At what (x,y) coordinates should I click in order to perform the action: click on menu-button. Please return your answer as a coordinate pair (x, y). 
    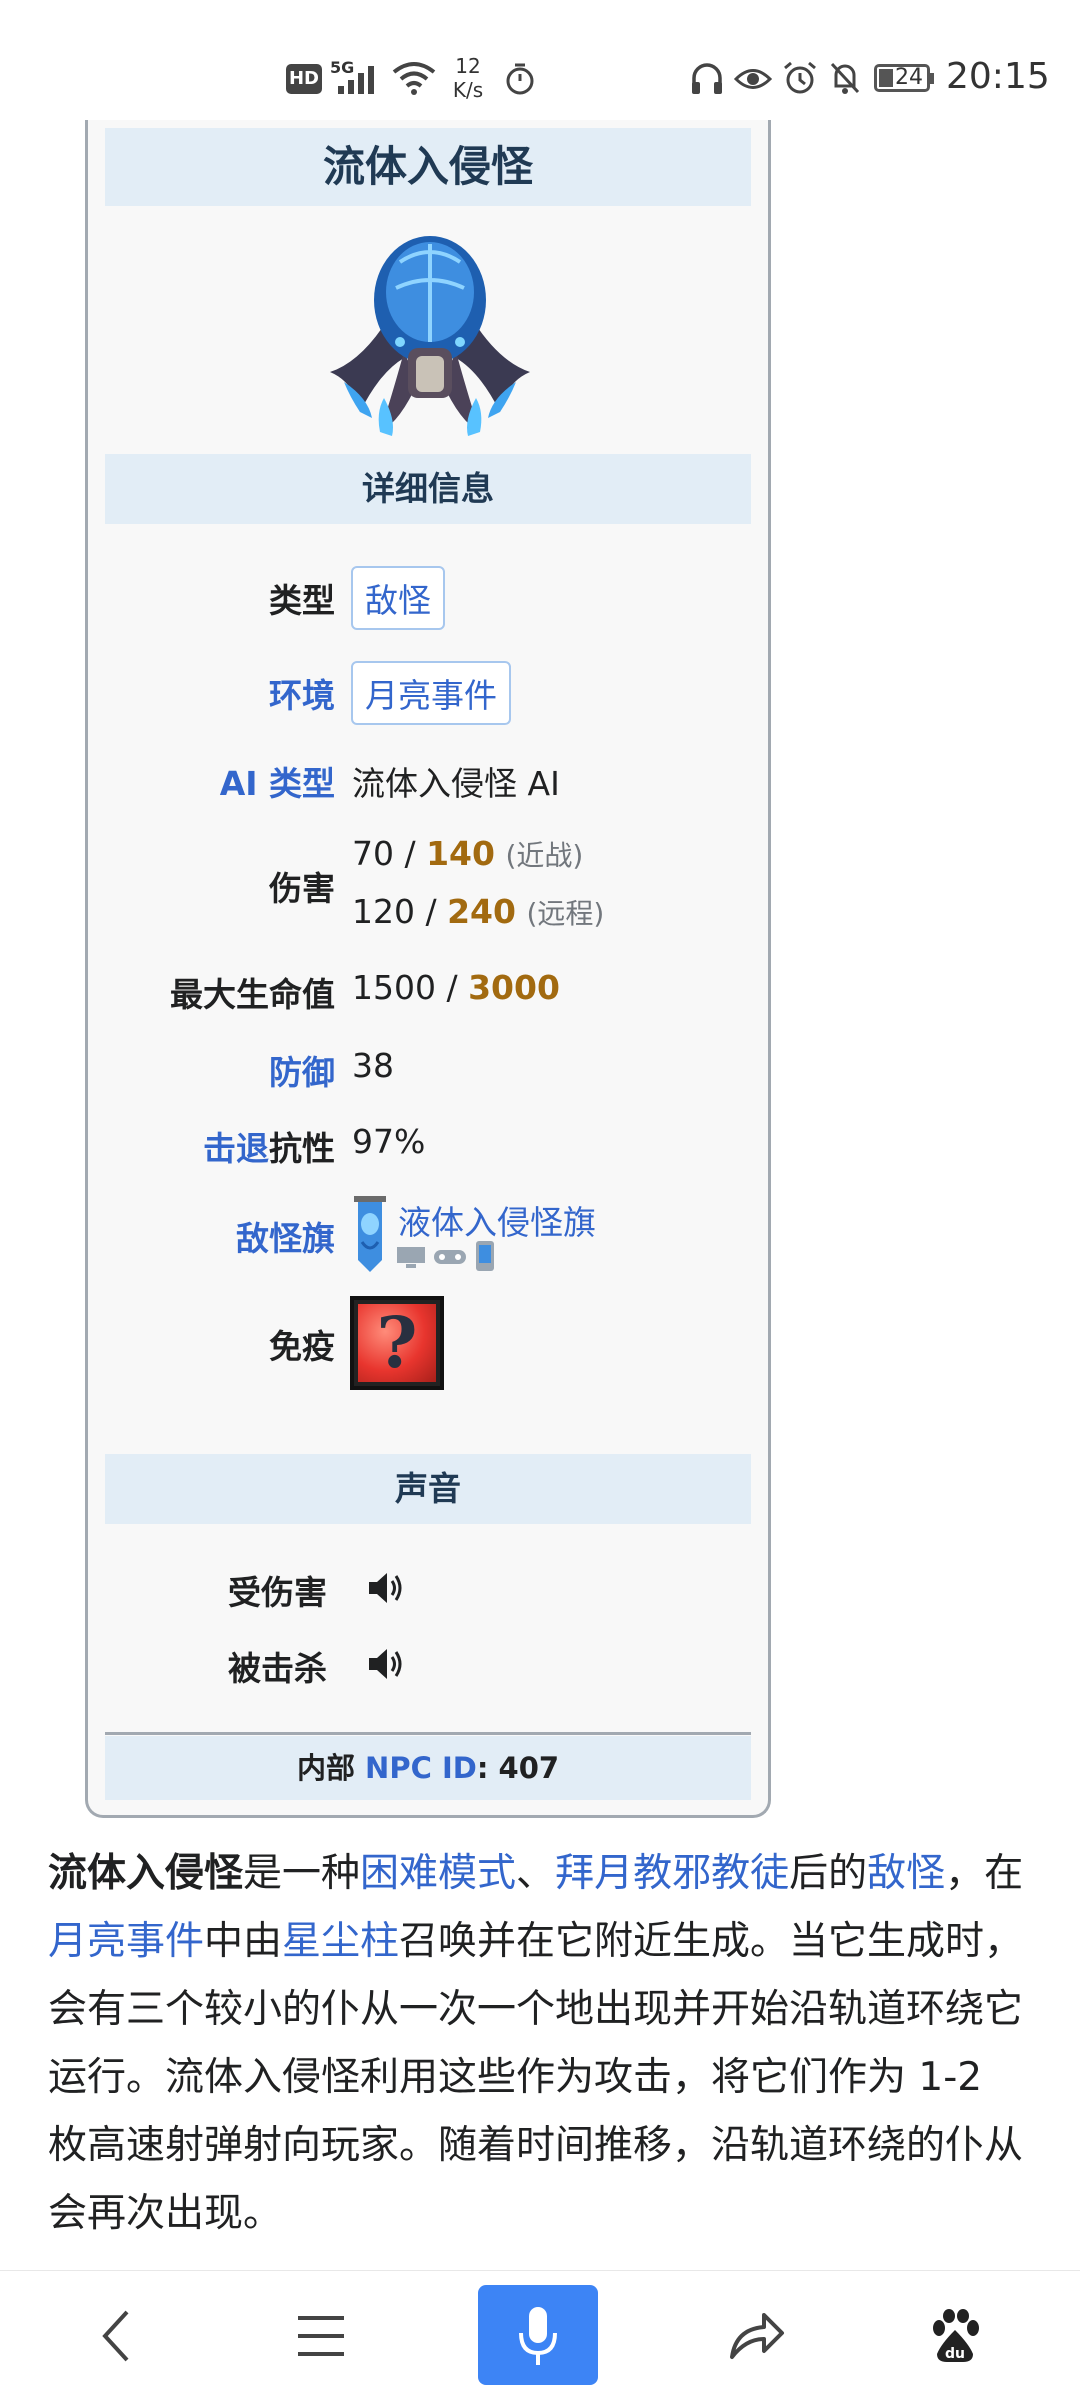
    Looking at the image, I should click on (321, 2336).